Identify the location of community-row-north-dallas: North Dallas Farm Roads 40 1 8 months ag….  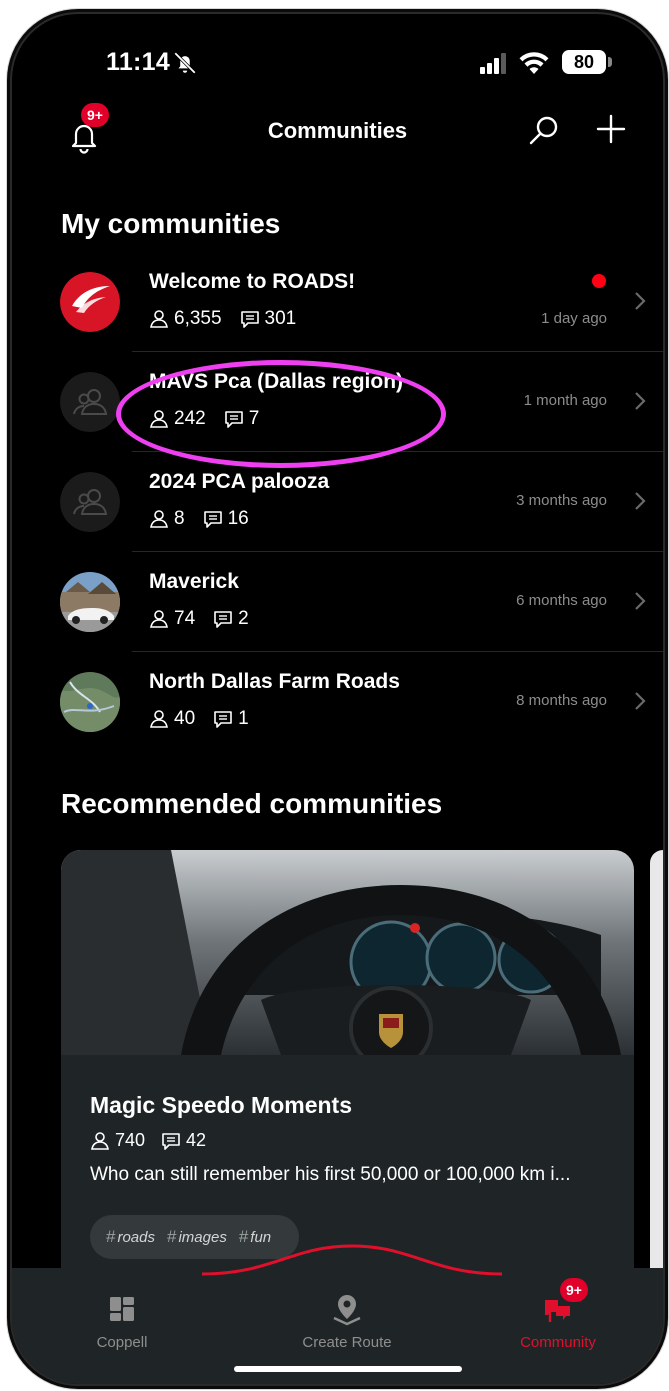
(357, 702).